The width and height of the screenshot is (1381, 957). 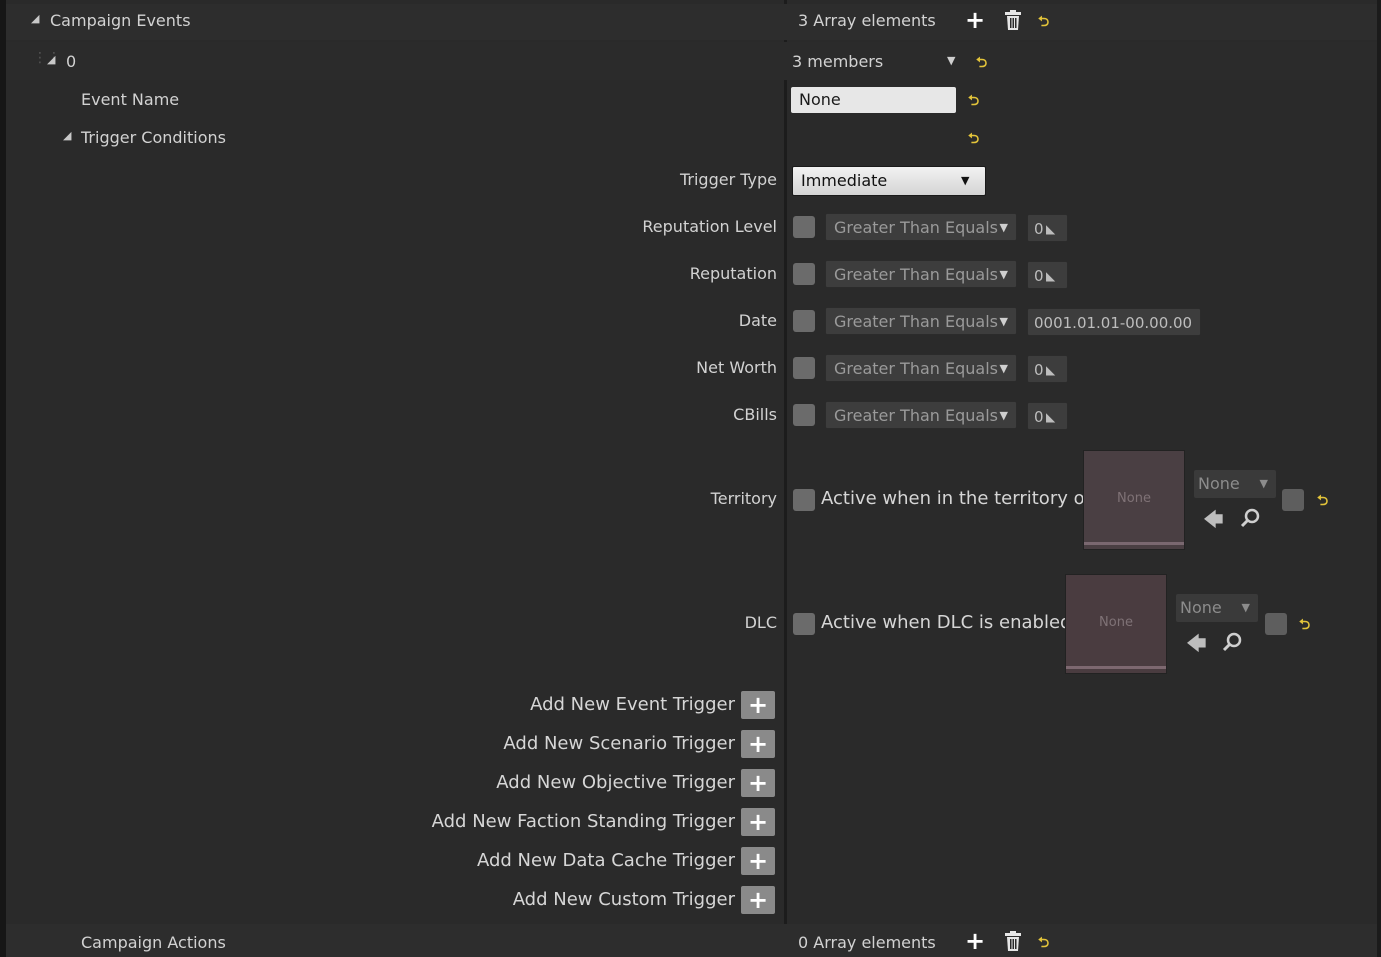 What do you see at coordinates (758, 900) in the screenshot?
I see `add-custom-trigger-button: +` at bounding box center [758, 900].